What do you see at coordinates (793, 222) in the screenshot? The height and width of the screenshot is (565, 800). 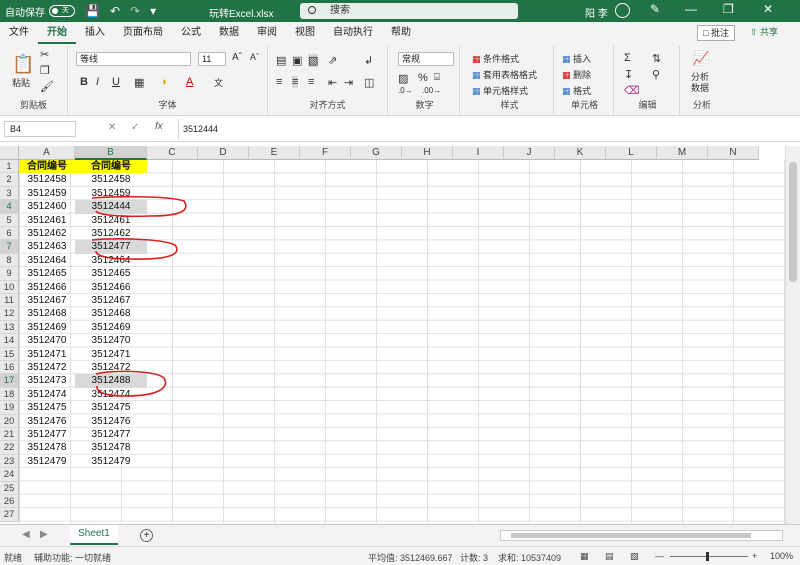 I see `vertical-scroll-thumb` at bounding box center [793, 222].